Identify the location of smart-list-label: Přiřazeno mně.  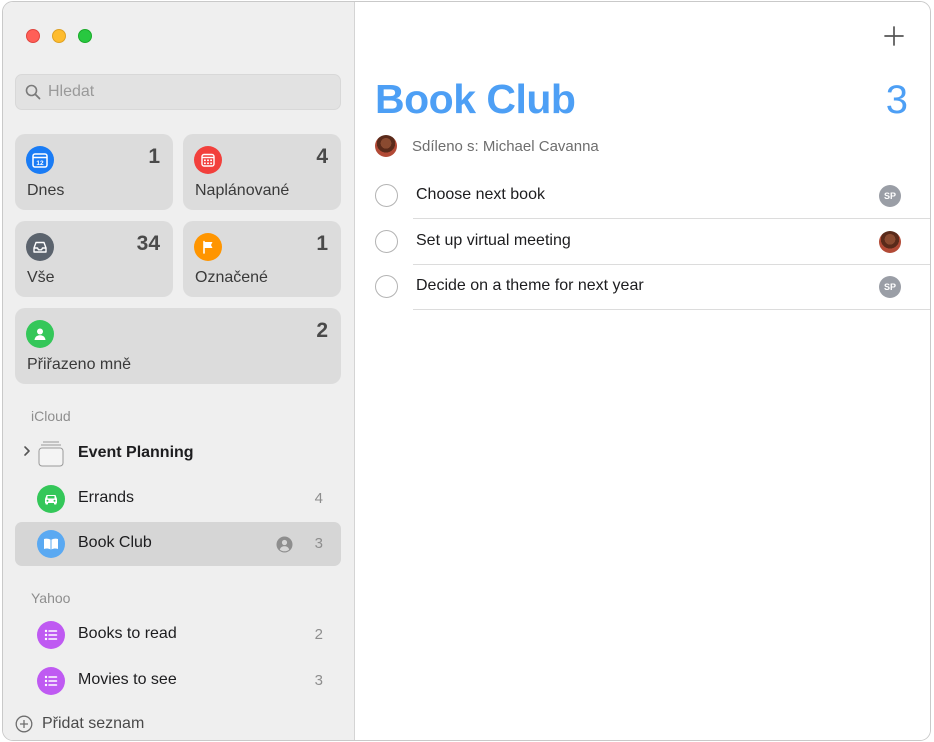
(79, 364).